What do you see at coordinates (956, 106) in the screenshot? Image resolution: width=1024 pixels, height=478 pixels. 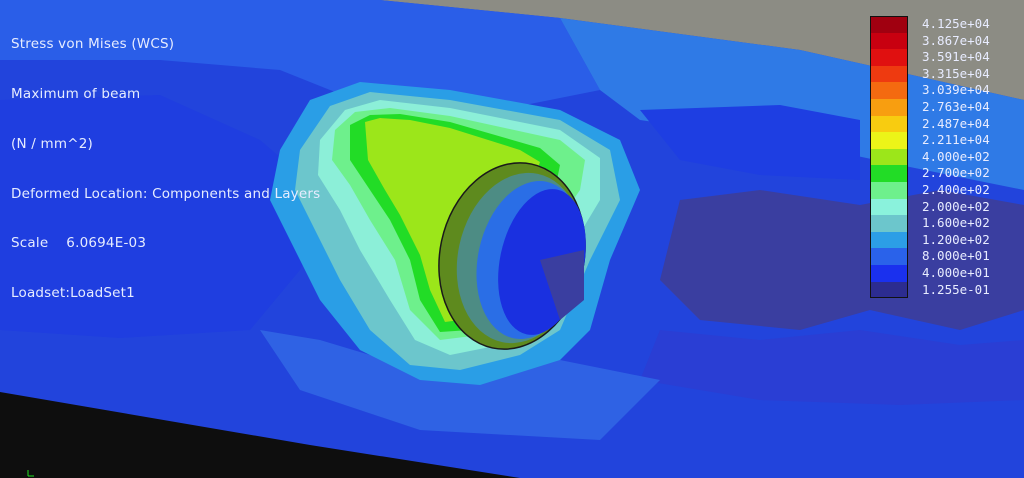 I see `legend-label: 2.763e+04` at bounding box center [956, 106].